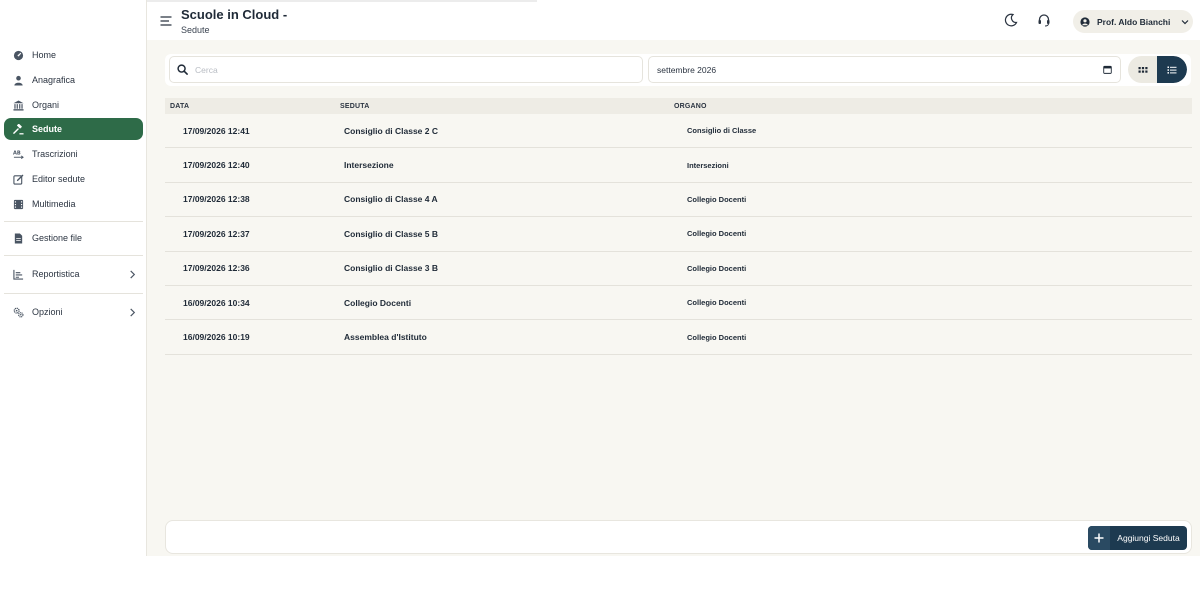 The height and width of the screenshot is (592, 1200). Describe the element at coordinates (216, 233) in the screenshot. I see `cell-date: 17/09/2026 12:37` at that location.